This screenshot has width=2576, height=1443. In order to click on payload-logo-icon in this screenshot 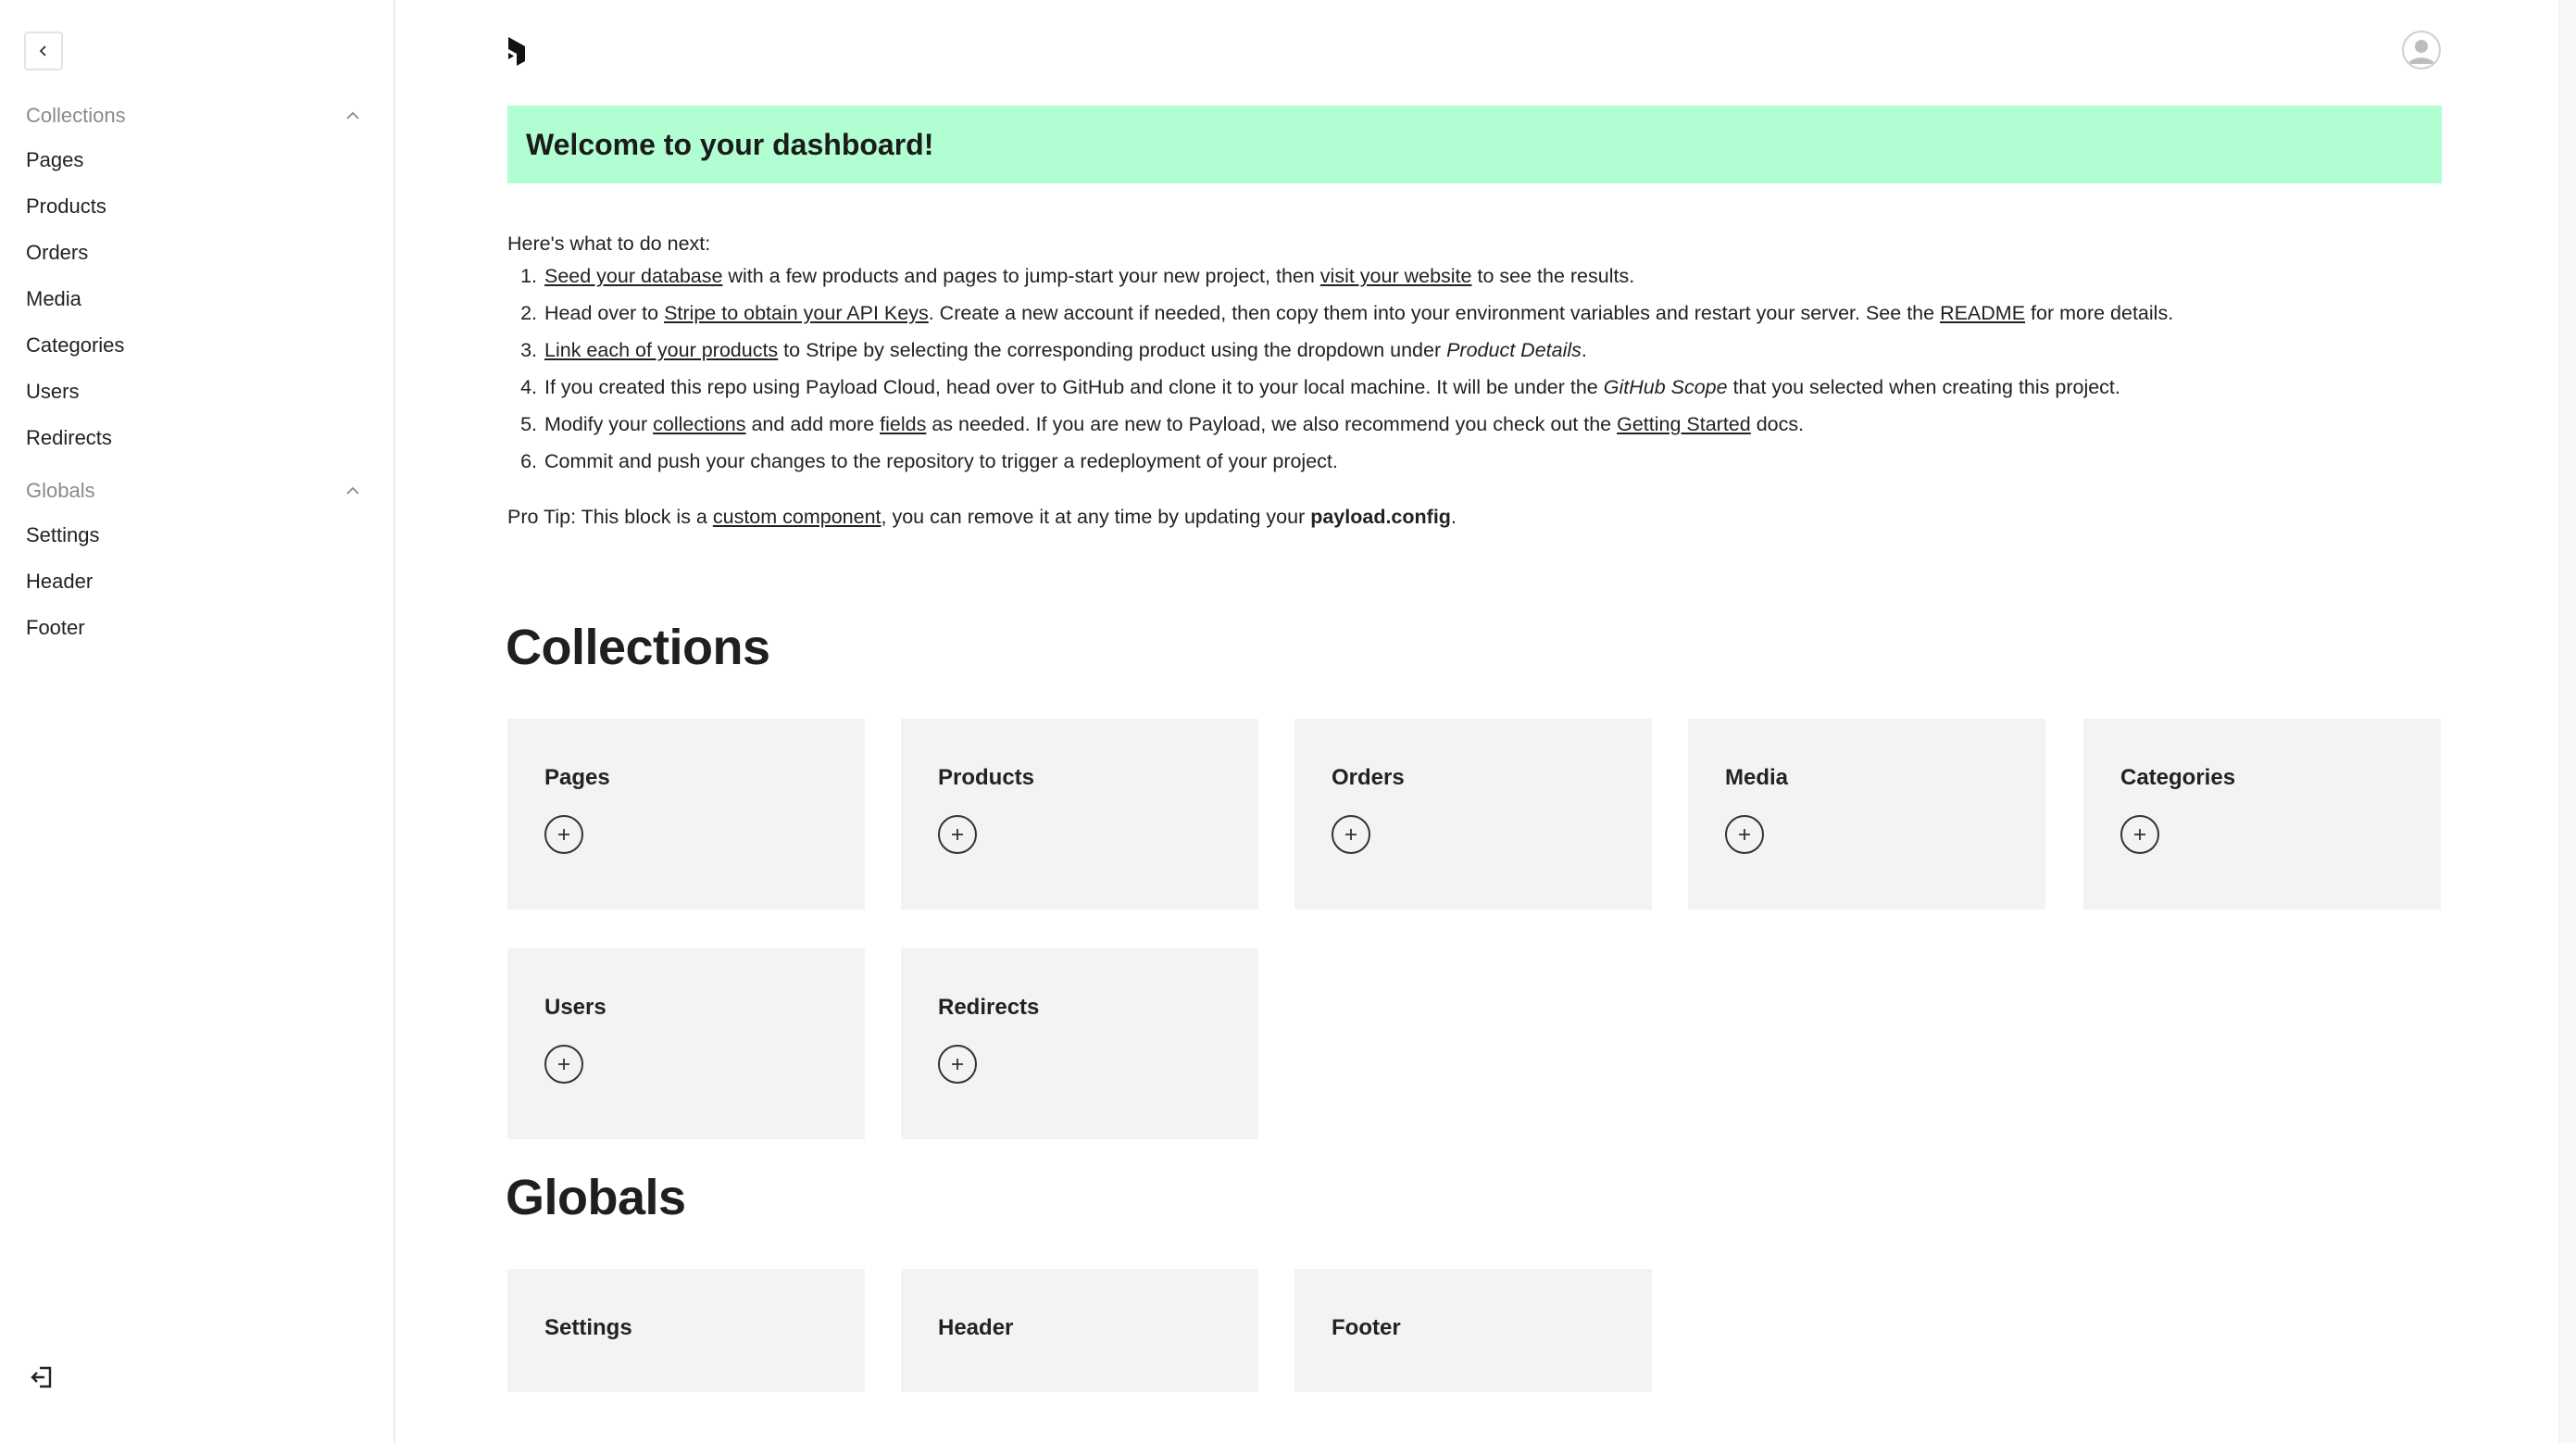, I will do `click(519, 51)`.